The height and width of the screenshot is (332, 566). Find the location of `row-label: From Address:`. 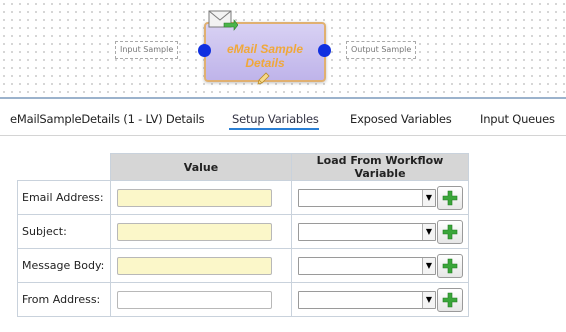

row-label: From Address: is located at coordinates (64, 299).